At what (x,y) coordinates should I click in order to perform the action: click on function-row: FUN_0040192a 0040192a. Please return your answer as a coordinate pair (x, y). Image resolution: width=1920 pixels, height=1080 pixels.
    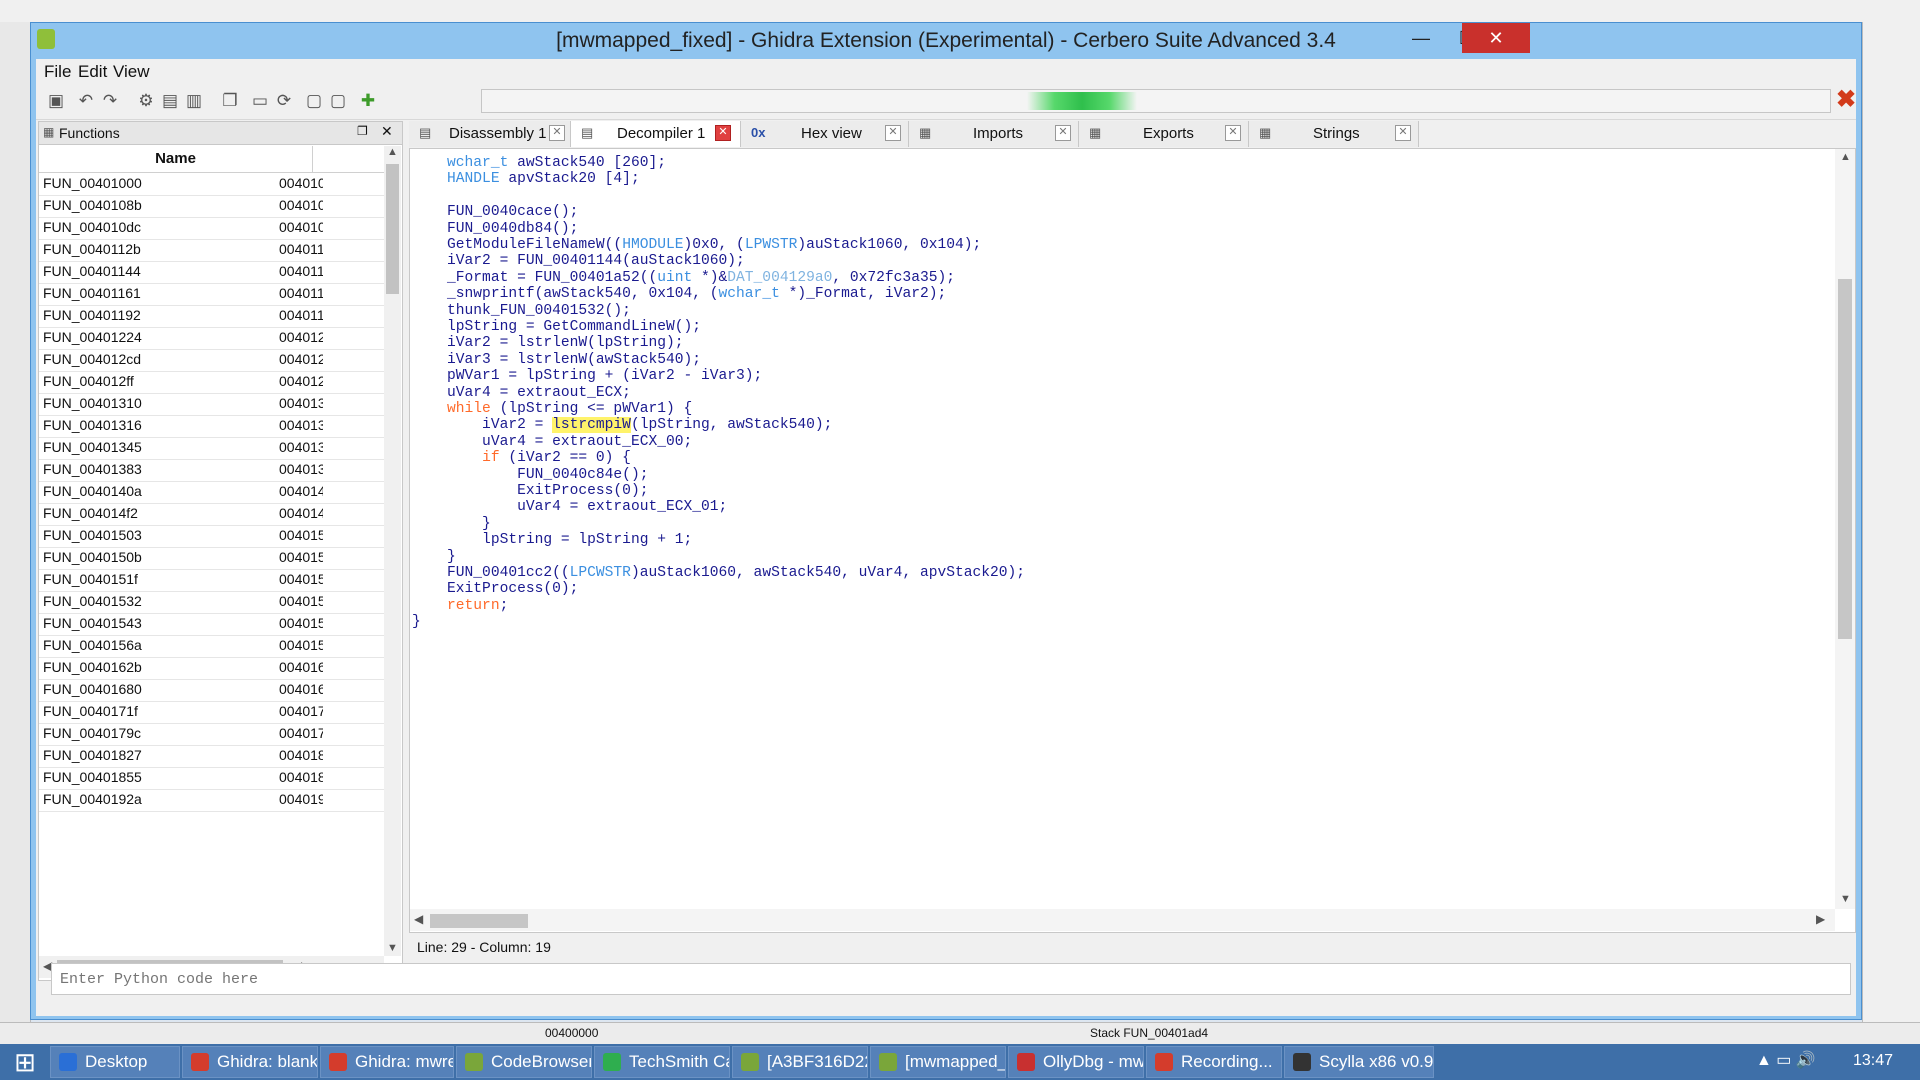
    Looking at the image, I should click on (211, 800).